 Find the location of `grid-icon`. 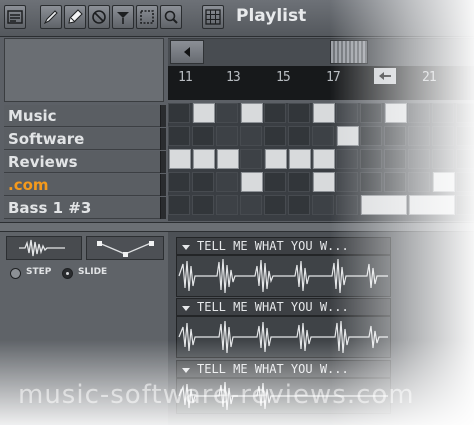

grid-icon is located at coordinates (213, 17).